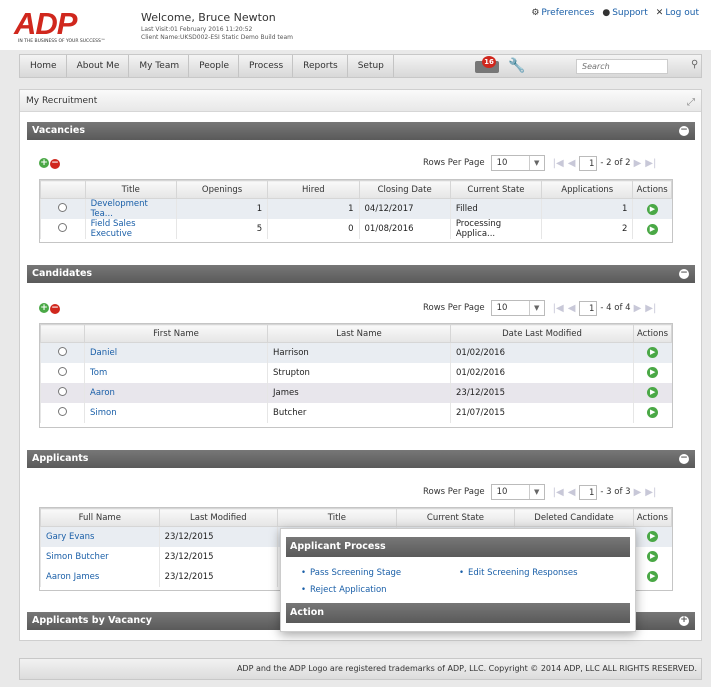 The width and height of the screenshot is (711, 687). What do you see at coordinates (516, 66) in the screenshot?
I see `tools-icon: 🔧` at bounding box center [516, 66].